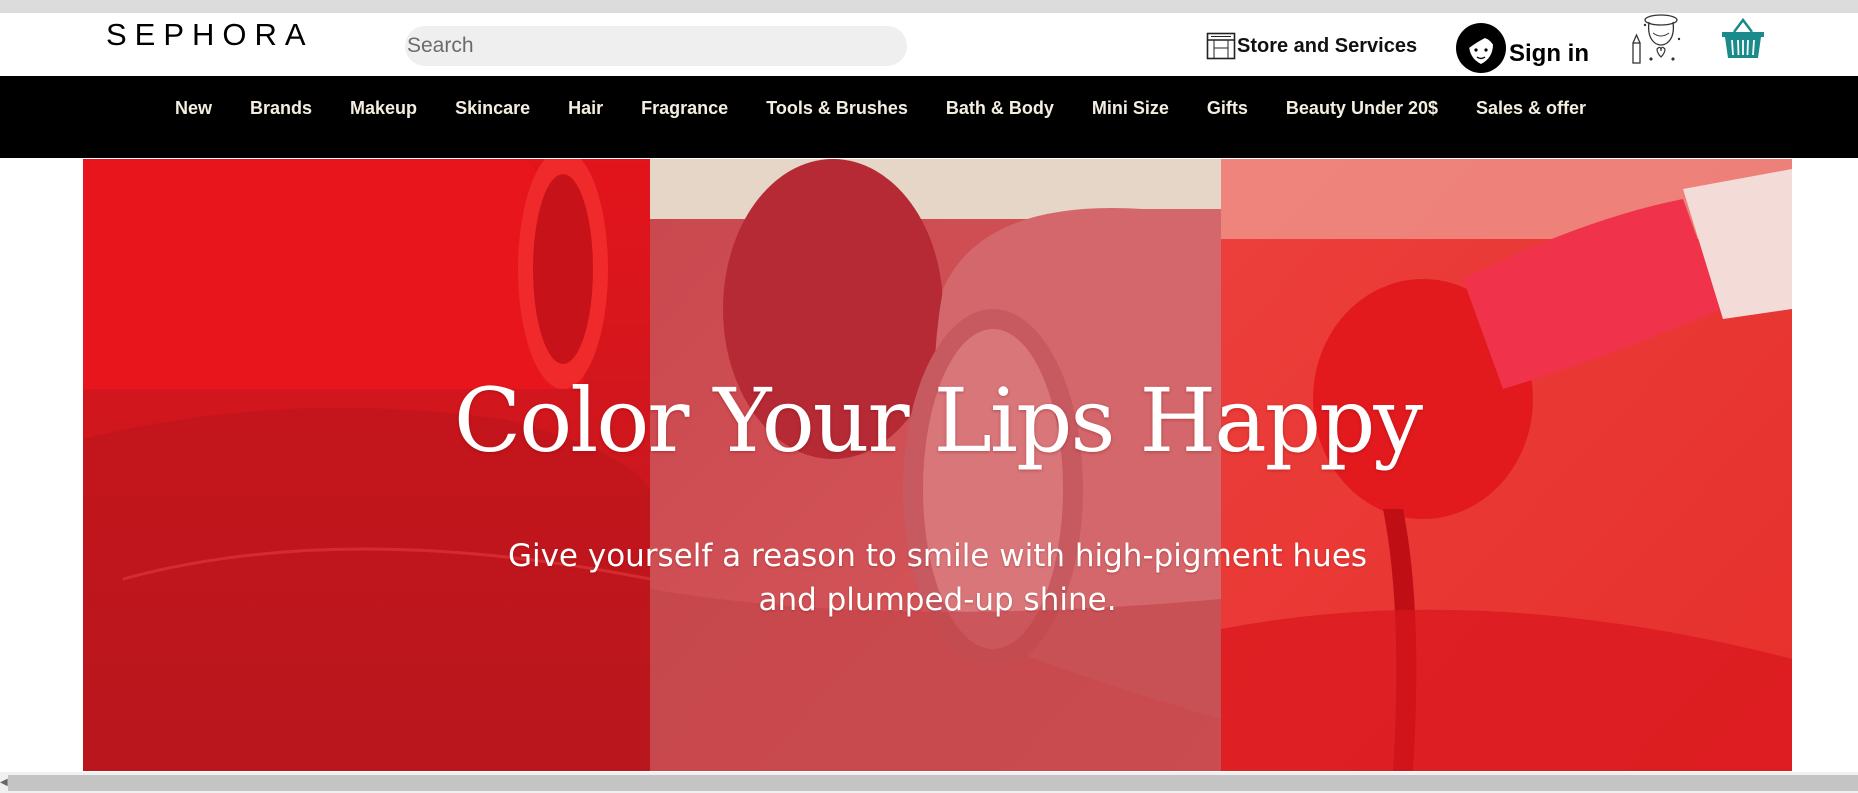 The image size is (1858, 793). I want to click on sign-in-button: Sign in, so click(1522, 44).